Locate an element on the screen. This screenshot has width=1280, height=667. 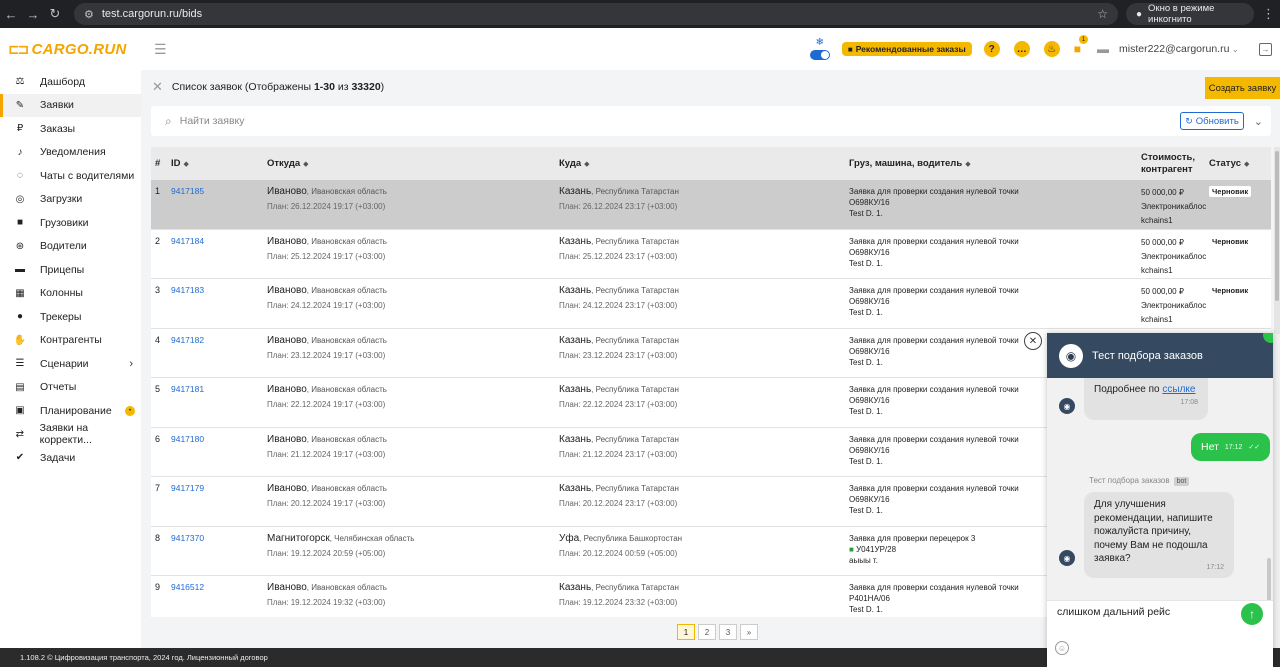
chat-icon: ◌ is located at coordinates (20, 176).